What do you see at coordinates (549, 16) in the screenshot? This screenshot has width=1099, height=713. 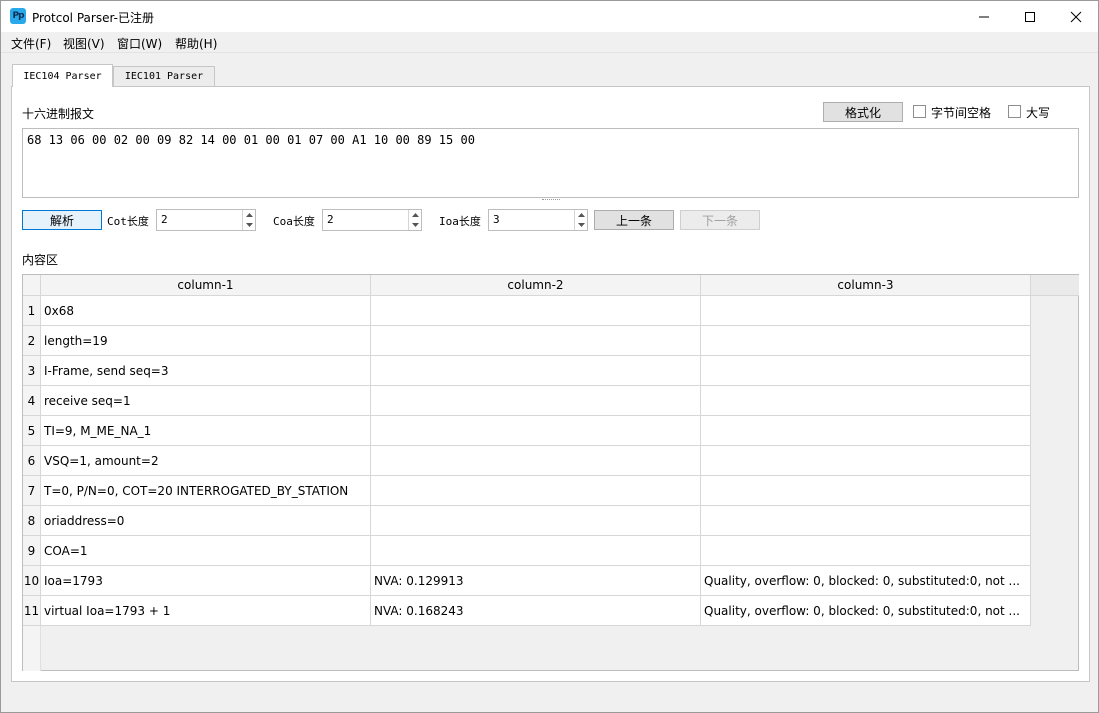 I see `title-bar: Pp Protcol Parser-已注册` at bounding box center [549, 16].